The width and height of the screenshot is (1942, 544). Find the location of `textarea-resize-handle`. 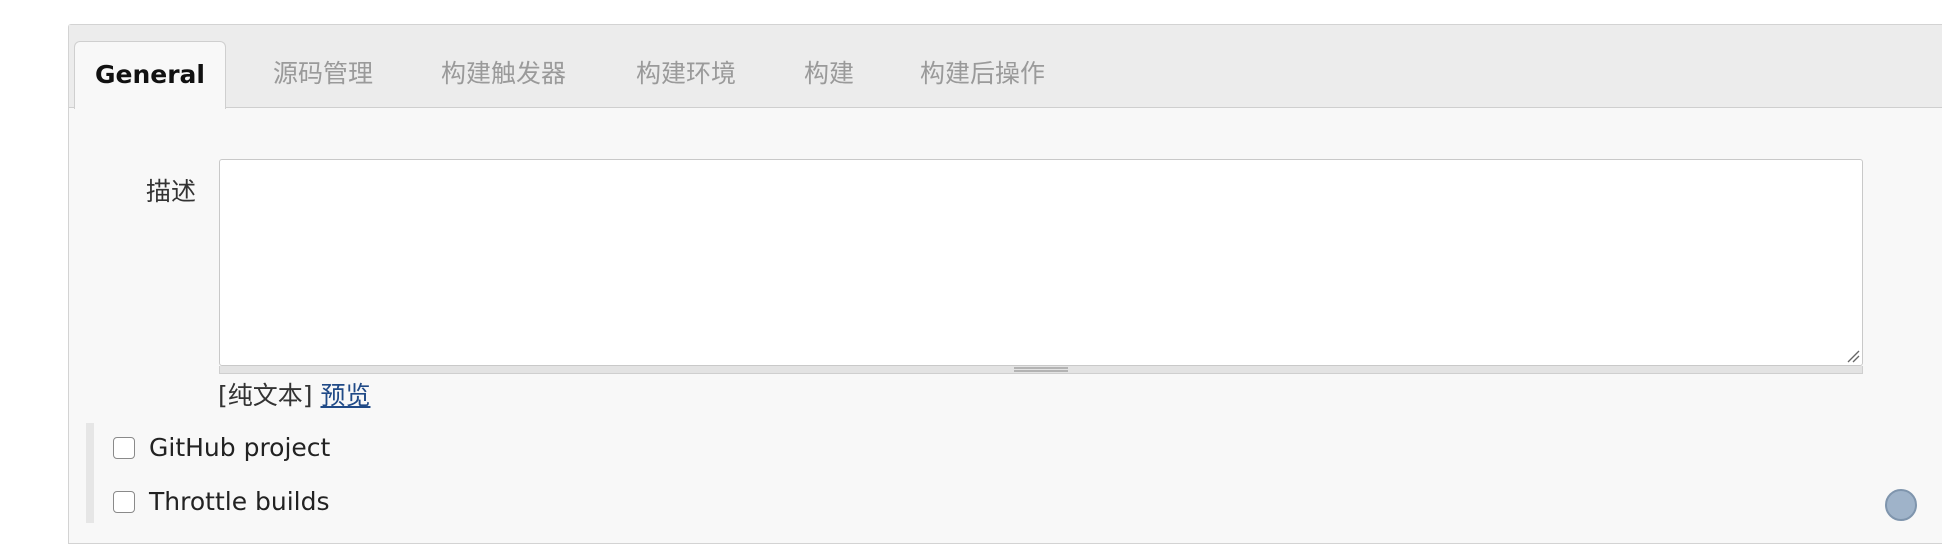

textarea-resize-handle is located at coordinates (1041, 370).